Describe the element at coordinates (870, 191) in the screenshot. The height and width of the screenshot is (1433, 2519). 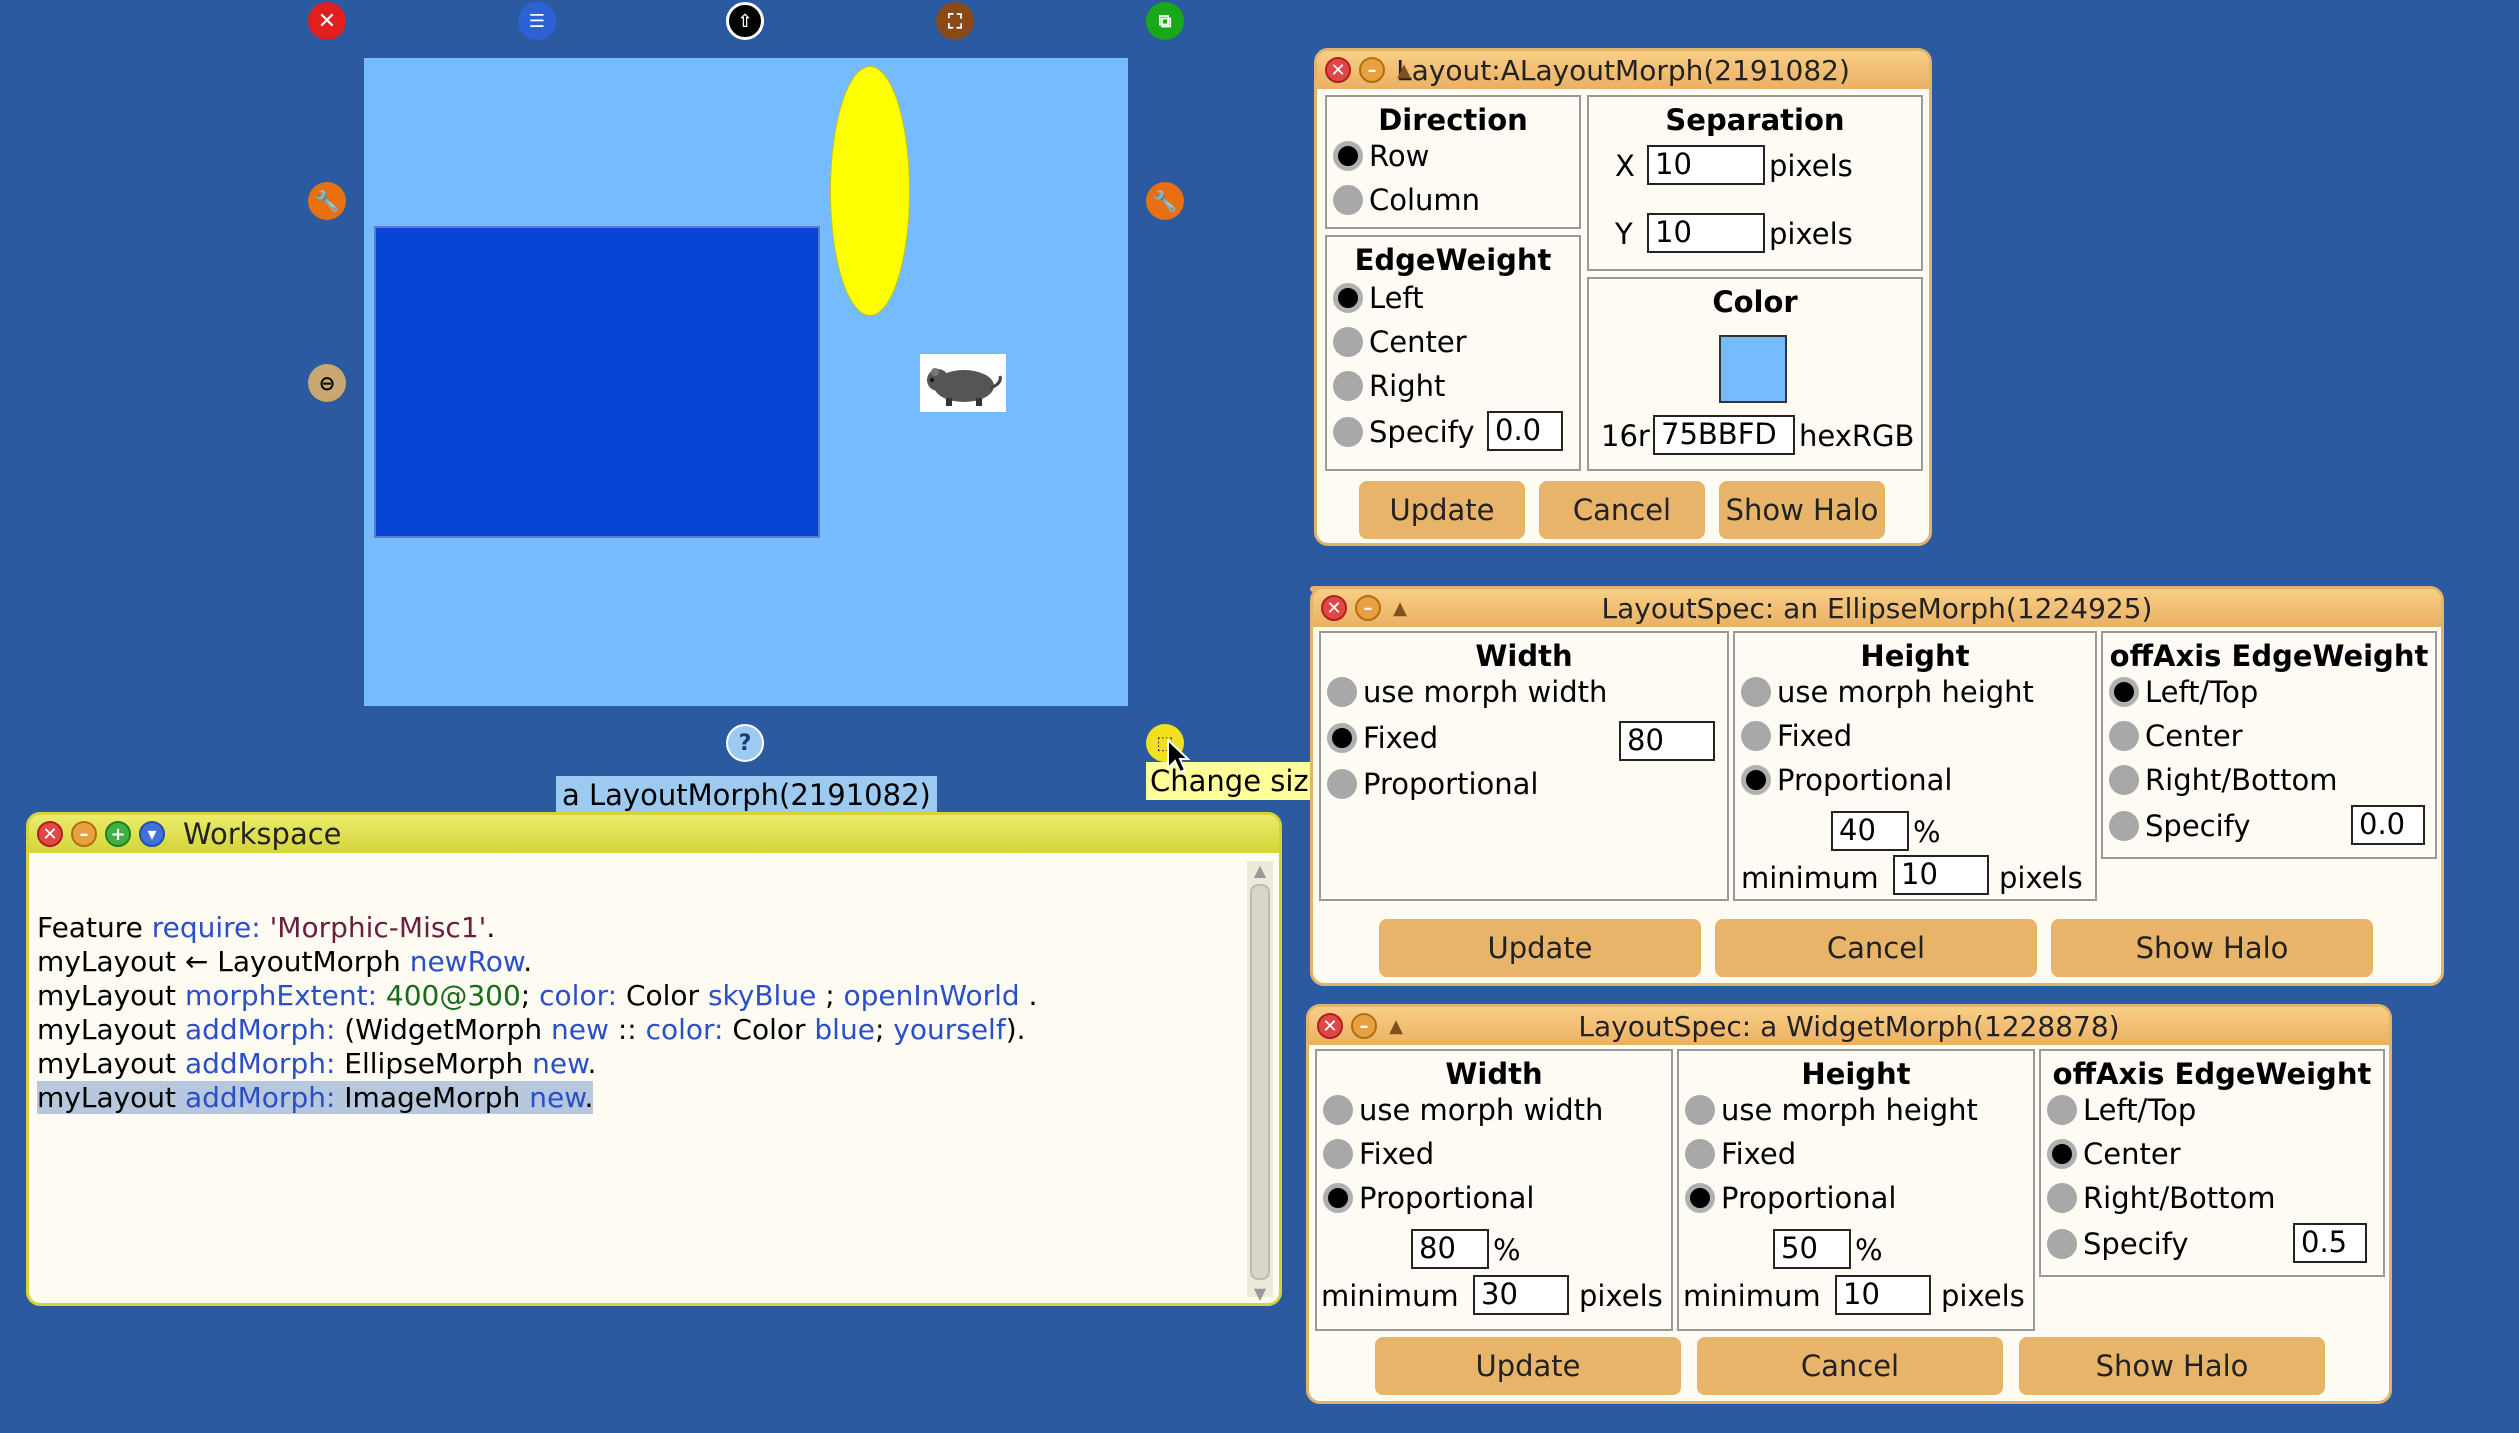
I see `ellipse-morph` at that location.